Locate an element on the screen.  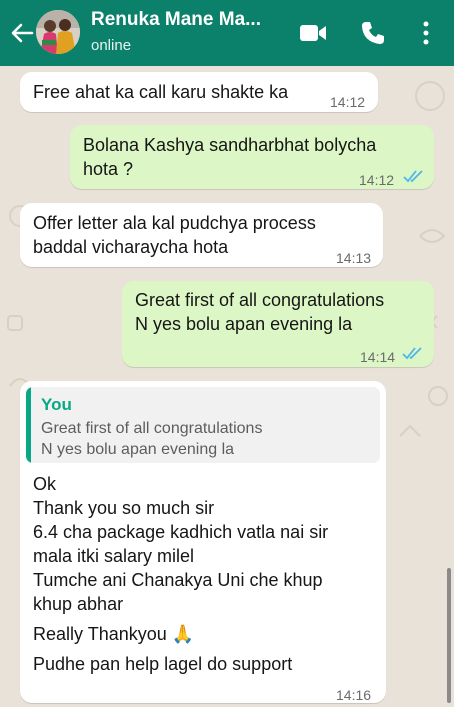
message-text-line: N yes bolu apan evening la is located at coordinates (244, 324).